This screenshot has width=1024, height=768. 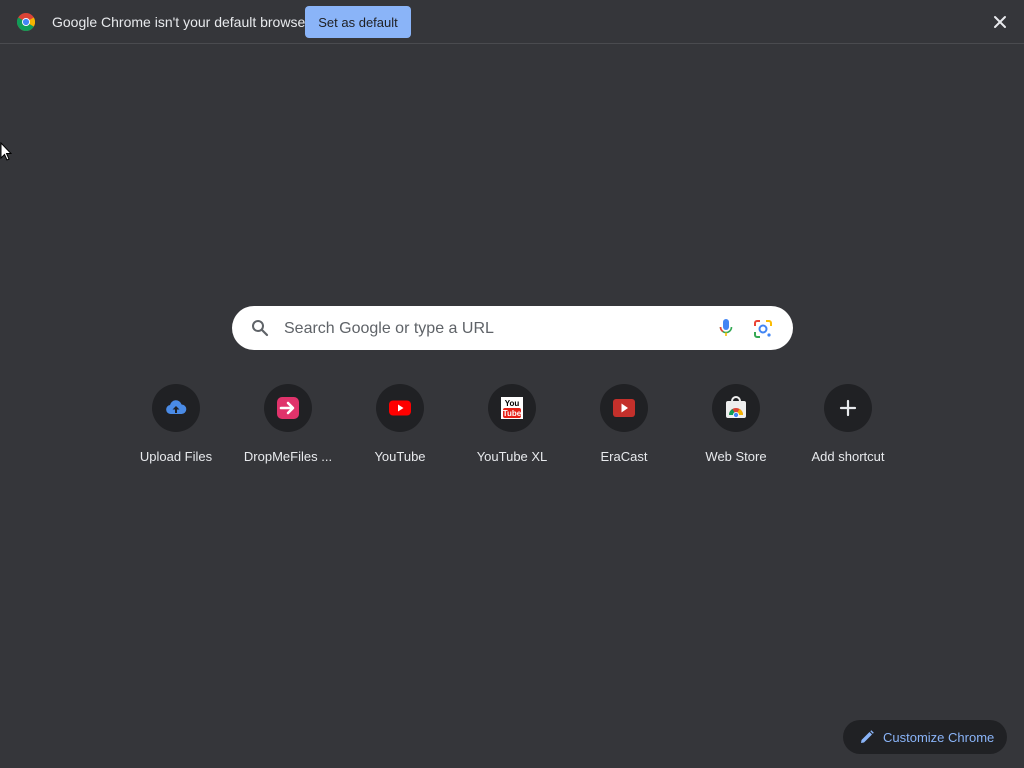 What do you see at coordinates (867, 736) in the screenshot?
I see `pencil-icon` at bounding box center [867, 736].